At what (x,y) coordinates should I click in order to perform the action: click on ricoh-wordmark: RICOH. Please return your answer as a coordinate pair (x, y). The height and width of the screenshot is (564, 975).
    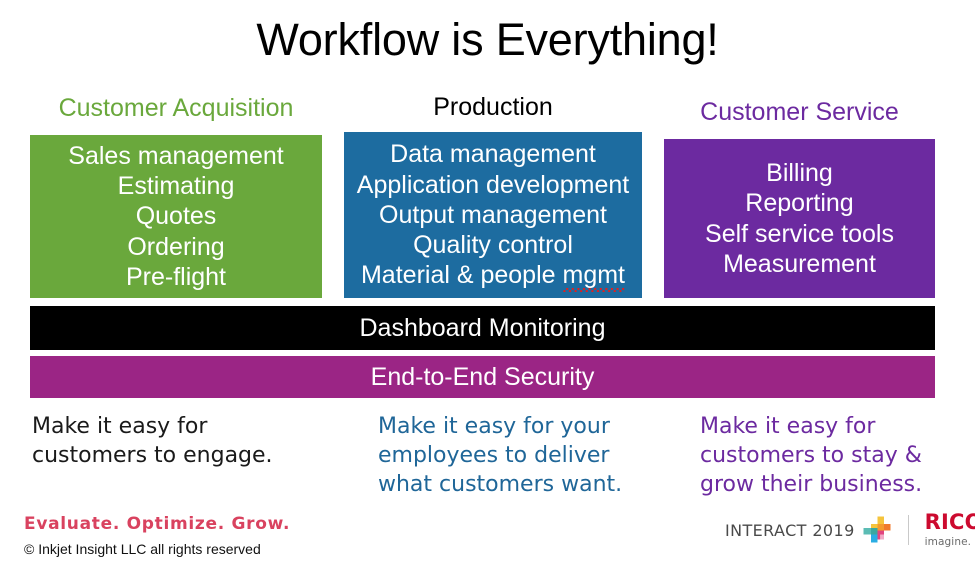
    Looking at the image, I should click on (949, 522).